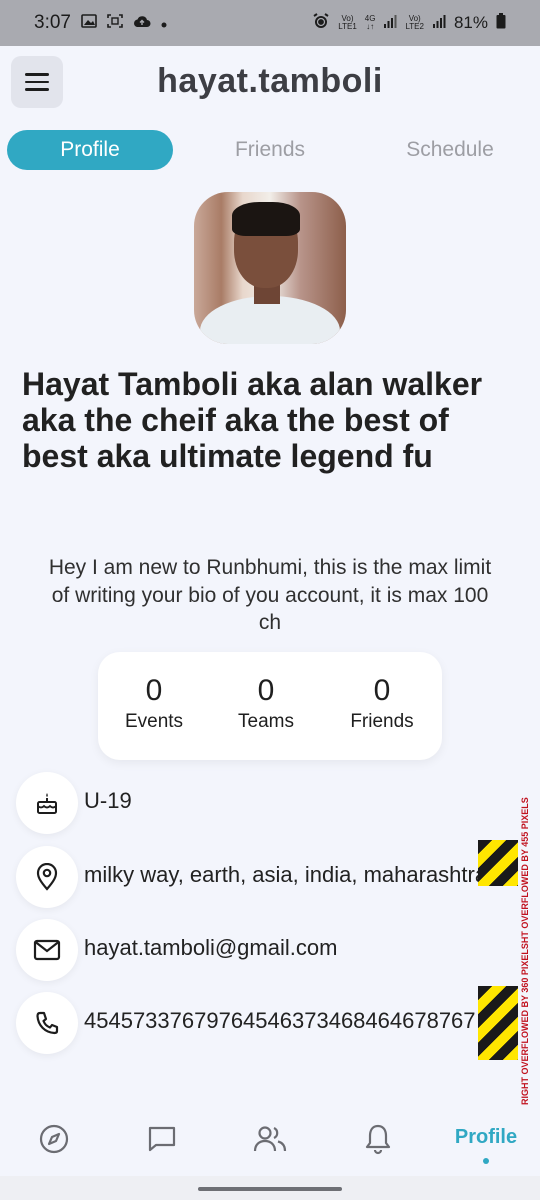 The height and width of the screenshot is (1200, 540). Describe the element at coordinates (266, 721) in the screenshot. I see `stat-teams-label: Teams` at that location.